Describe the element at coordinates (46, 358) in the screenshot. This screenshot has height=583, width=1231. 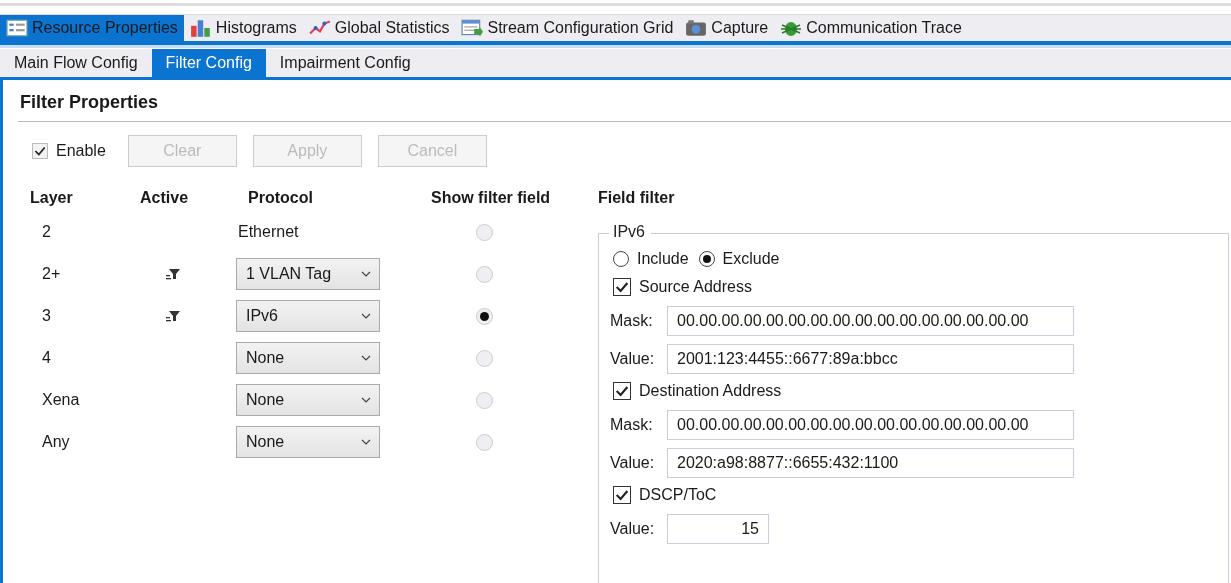
I see `layer-label: 4` at that location.